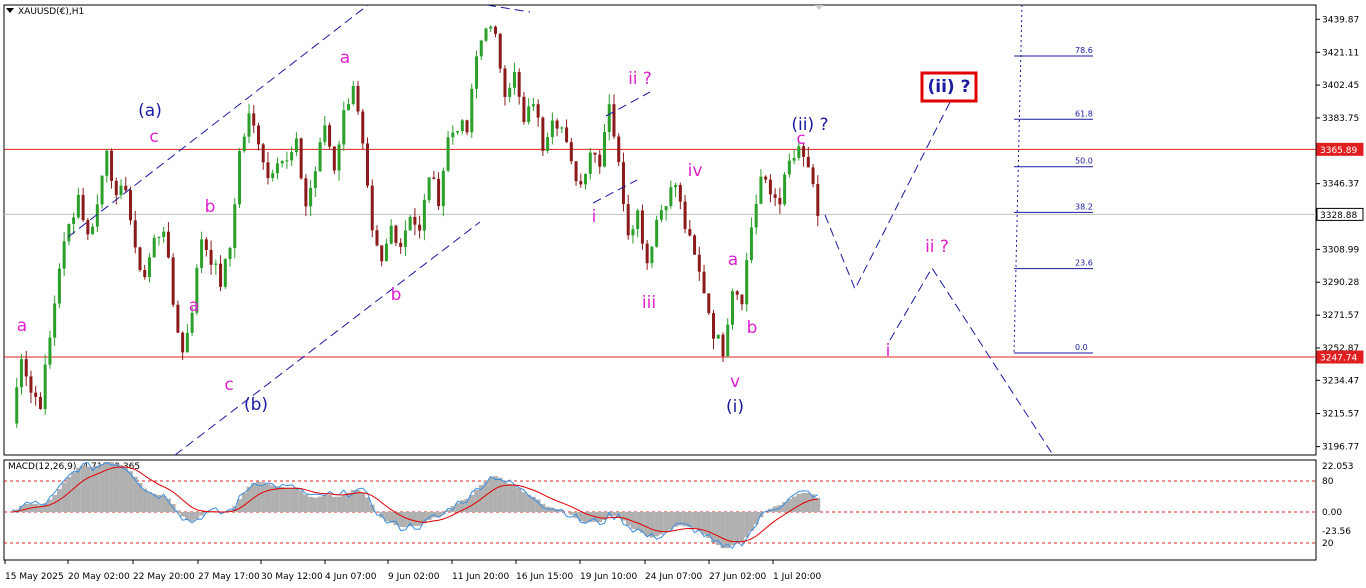 The height and width of the screenshot is (588, 1366). What do you see at coordinates (1340, 381) in the screenshot?
I see `price-tick-label: 3234.47` at bounding box center [1340, 381].